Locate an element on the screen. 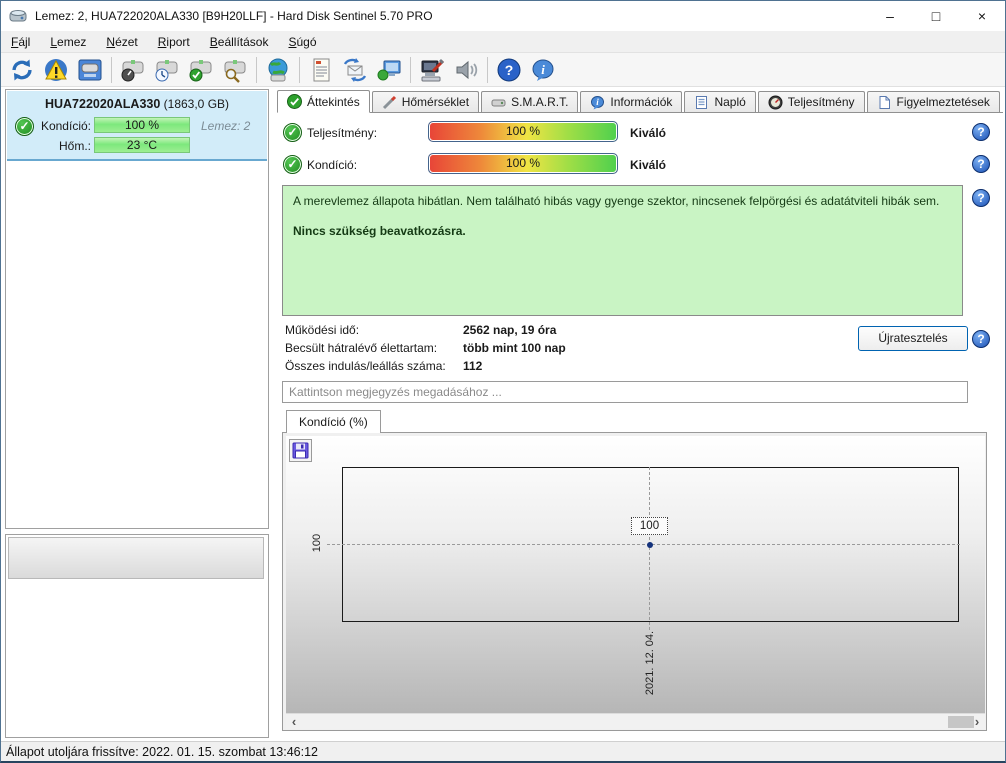 This screenshot has height=763, width=1006. hardware-test-icon is located at coordinates (433, 69).